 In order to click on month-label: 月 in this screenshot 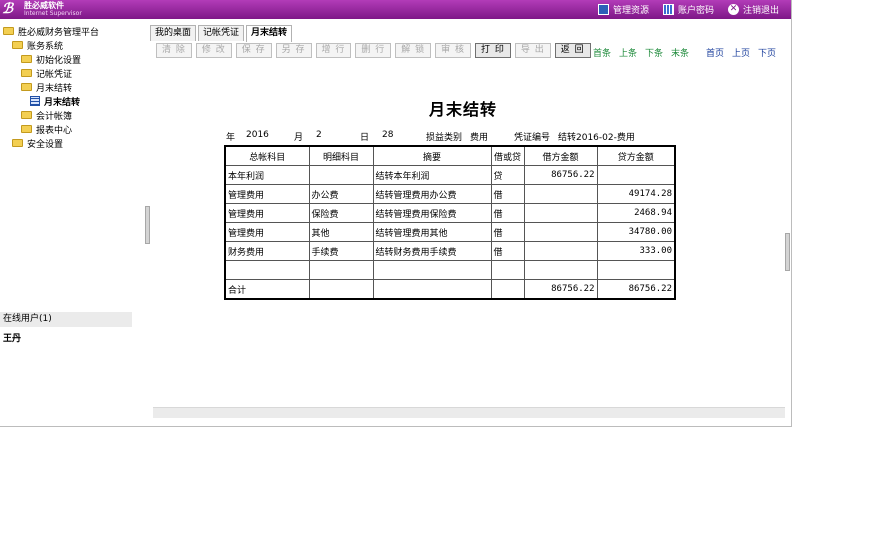, I will do `click(299, 138)`.